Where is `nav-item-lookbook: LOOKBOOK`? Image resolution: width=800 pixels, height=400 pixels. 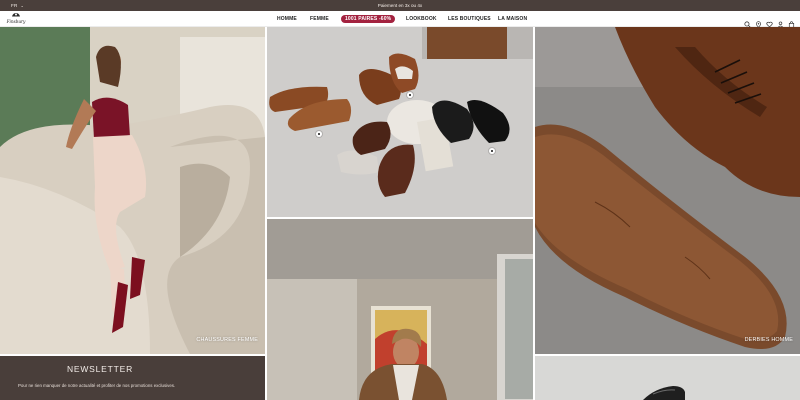
nav-item-lookbook: LOOKBOOK is located at coordinates (421, 19).